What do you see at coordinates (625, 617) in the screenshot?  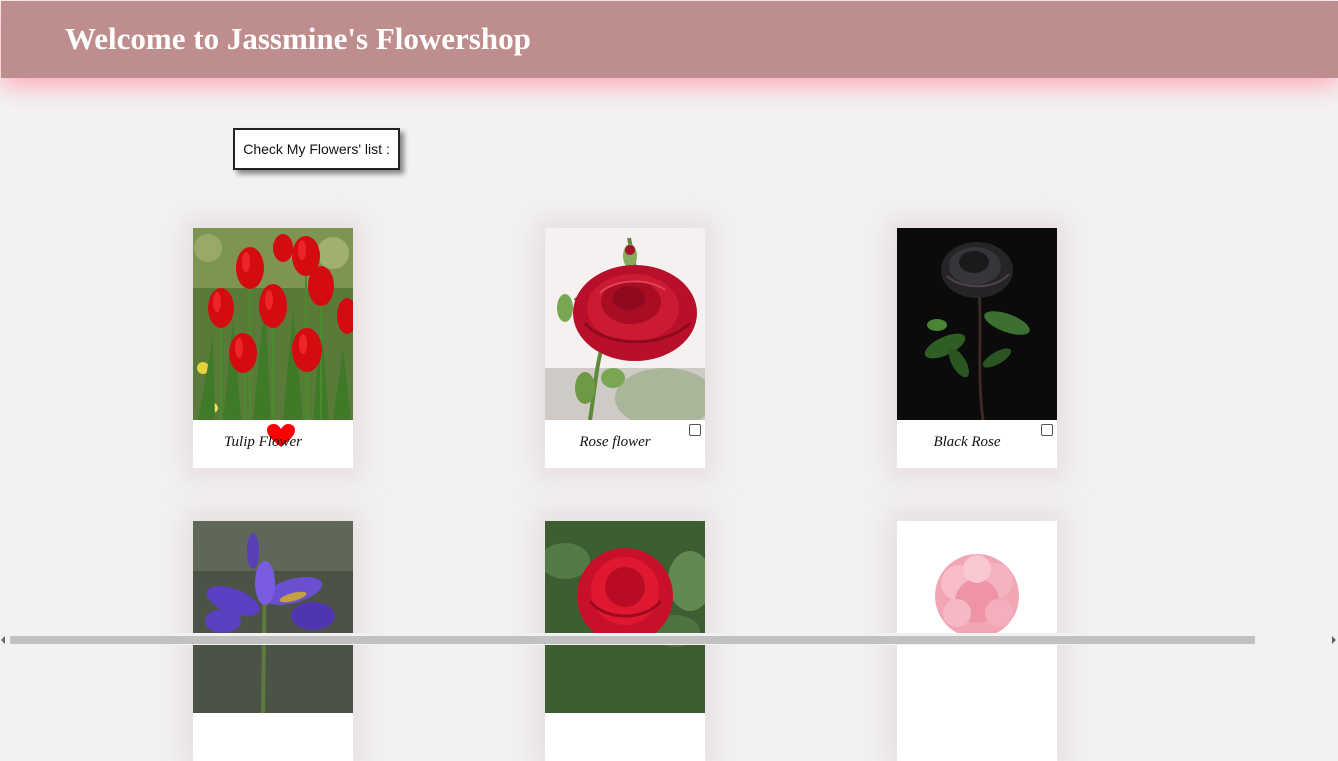 I see `red-camellia-photo` at bounding box center [625, 617].